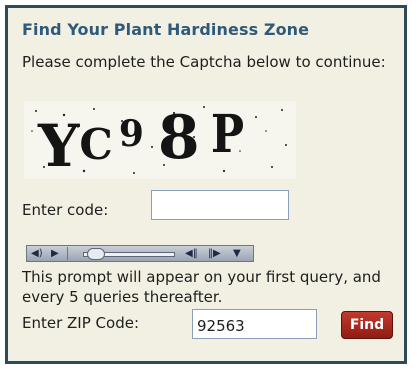 This screenshot has height=372, width=417. I want to click on find-button: Find, so click(367, 325).